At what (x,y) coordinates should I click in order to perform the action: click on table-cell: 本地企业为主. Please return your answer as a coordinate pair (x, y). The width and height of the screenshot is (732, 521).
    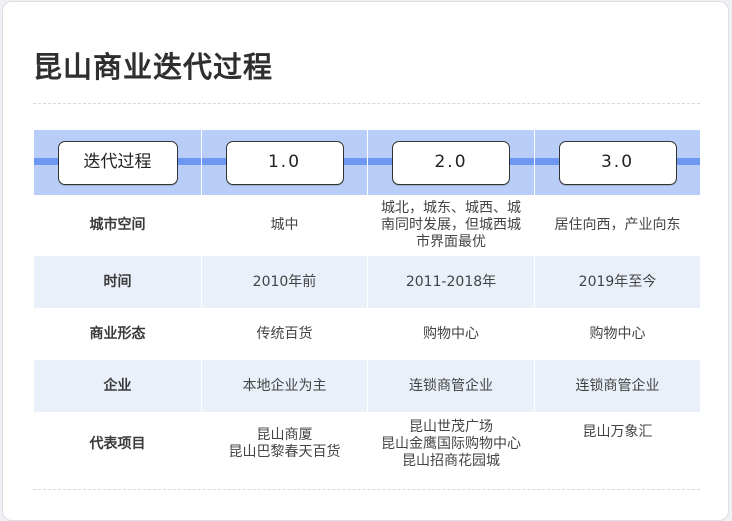
    Looking at the image, I should click on (284, 386).